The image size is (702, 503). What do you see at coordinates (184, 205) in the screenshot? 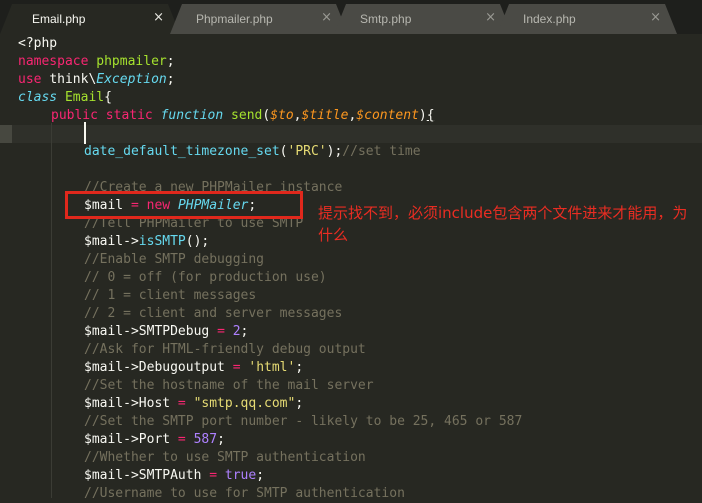
I see `highlight-box` at bounding box center [184, 205].